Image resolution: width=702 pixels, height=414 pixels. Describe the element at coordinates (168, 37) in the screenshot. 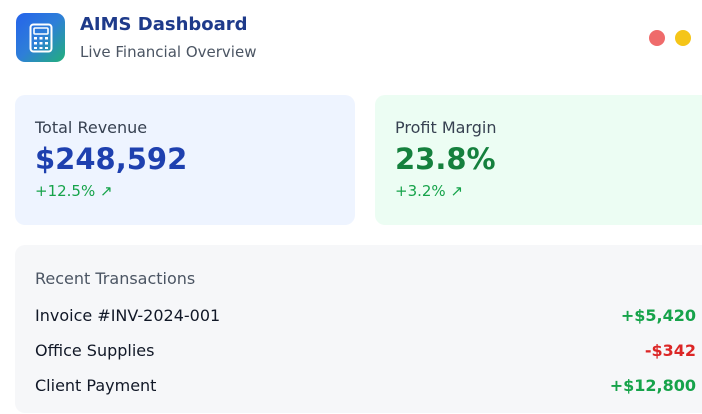

I see `header-titles: AIMS Dashboard Live Financial Overview` at that location.